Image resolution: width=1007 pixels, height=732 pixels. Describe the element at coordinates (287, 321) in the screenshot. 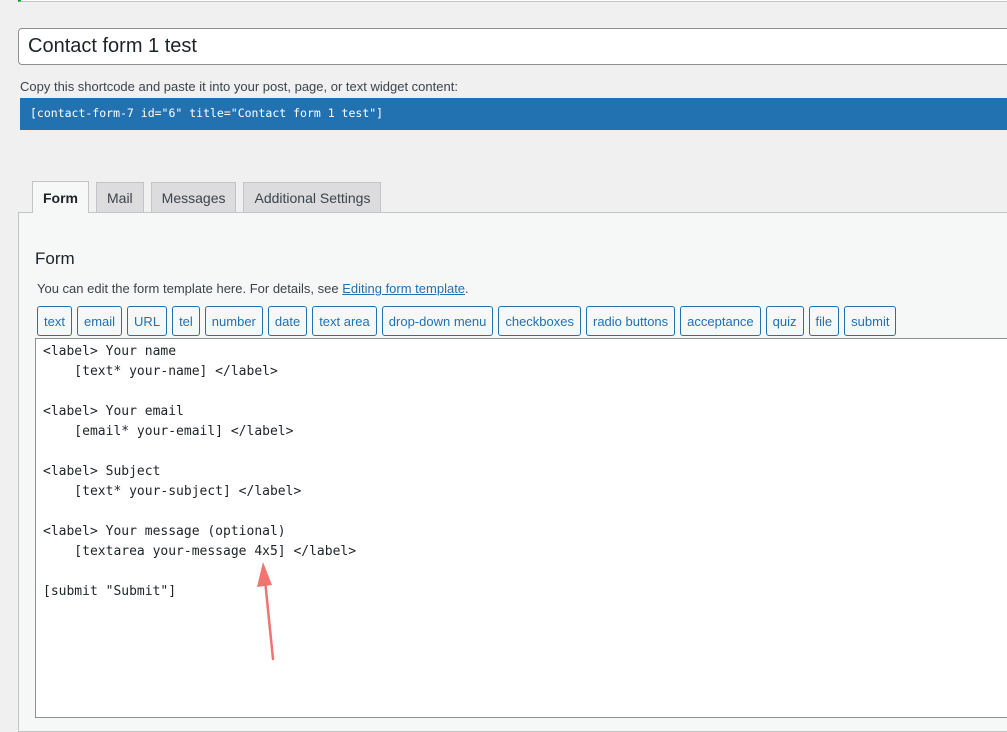

I see `tag-button-date: date` at that location.